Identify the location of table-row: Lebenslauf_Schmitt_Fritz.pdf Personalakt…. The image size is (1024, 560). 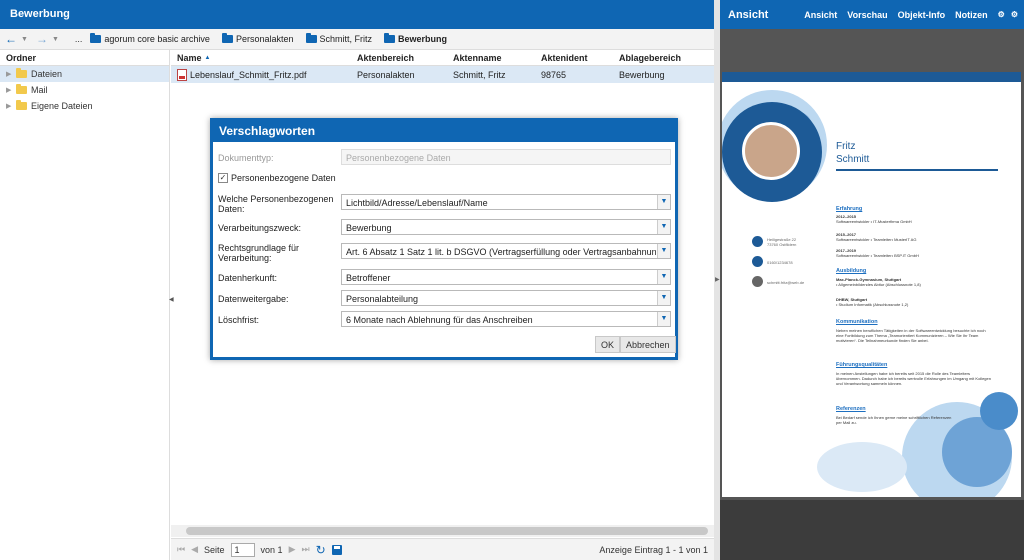
(442, 74).